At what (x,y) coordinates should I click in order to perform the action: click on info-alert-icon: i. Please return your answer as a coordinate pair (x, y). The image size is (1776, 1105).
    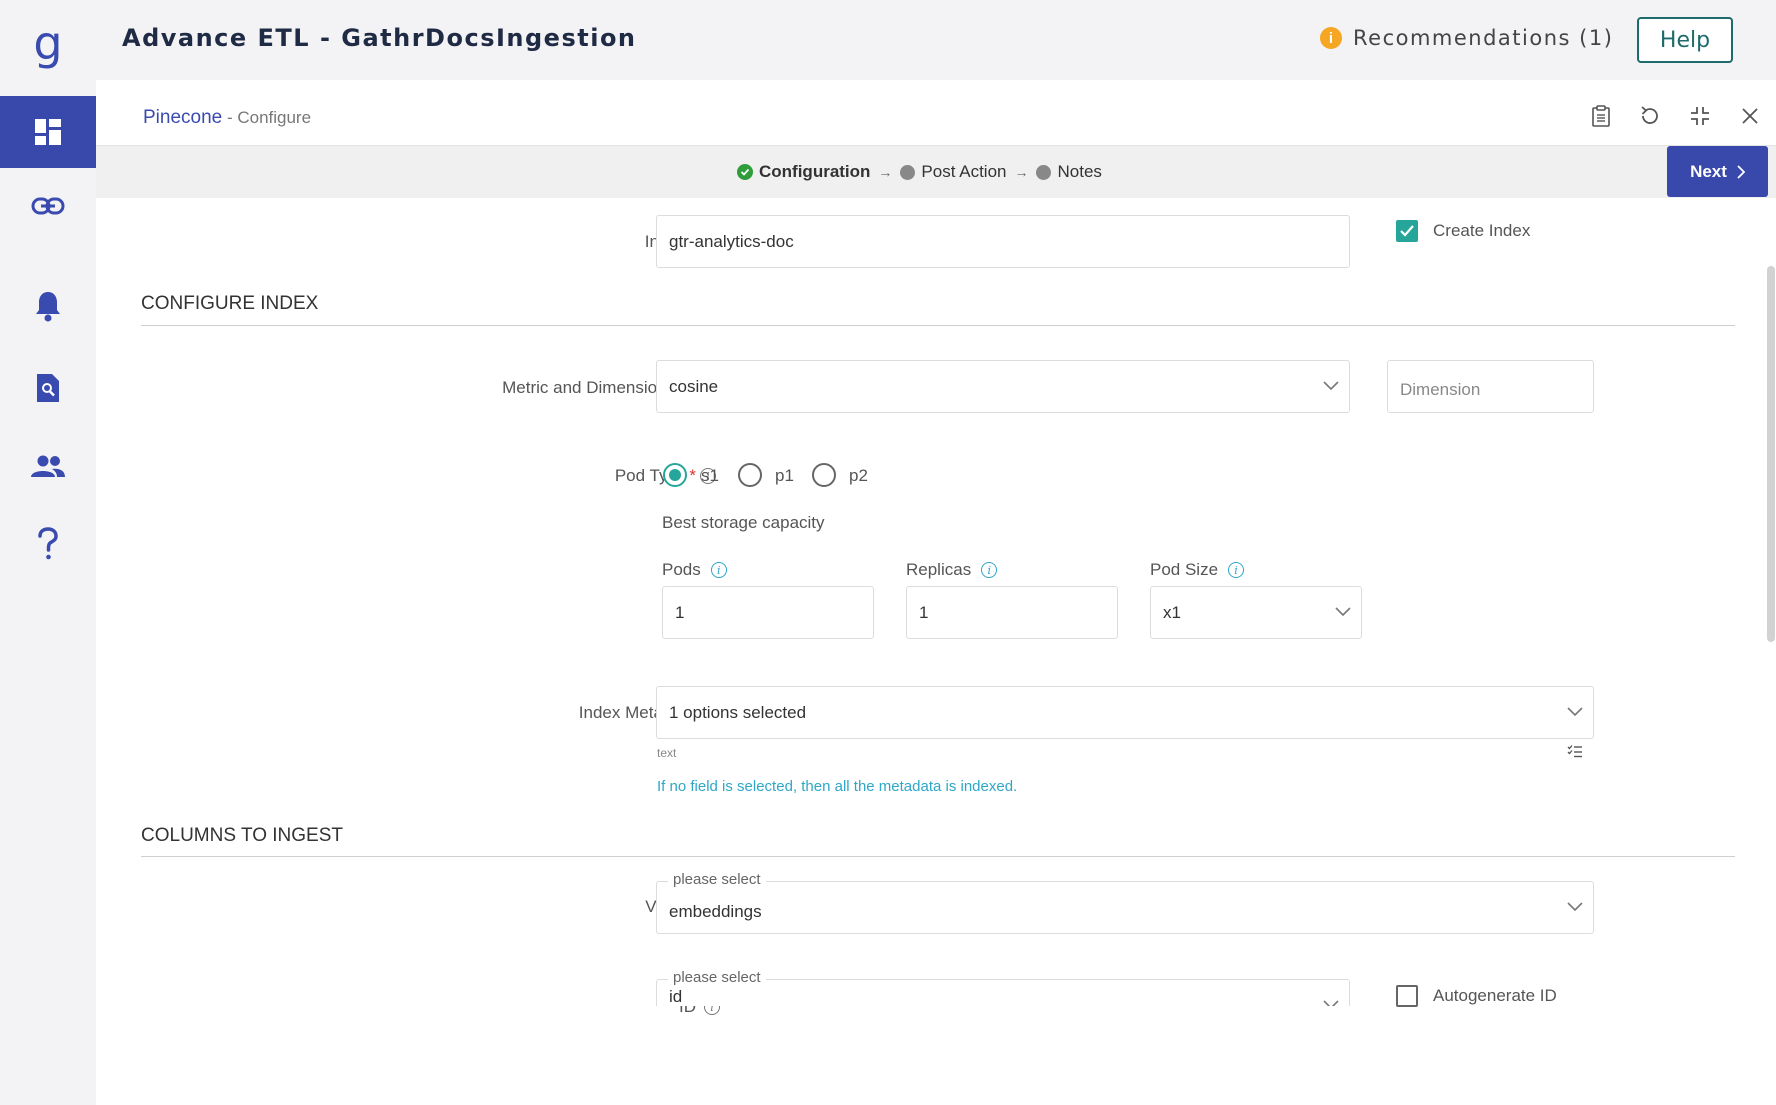
    Looking at the image, I should click on (1331, 38).